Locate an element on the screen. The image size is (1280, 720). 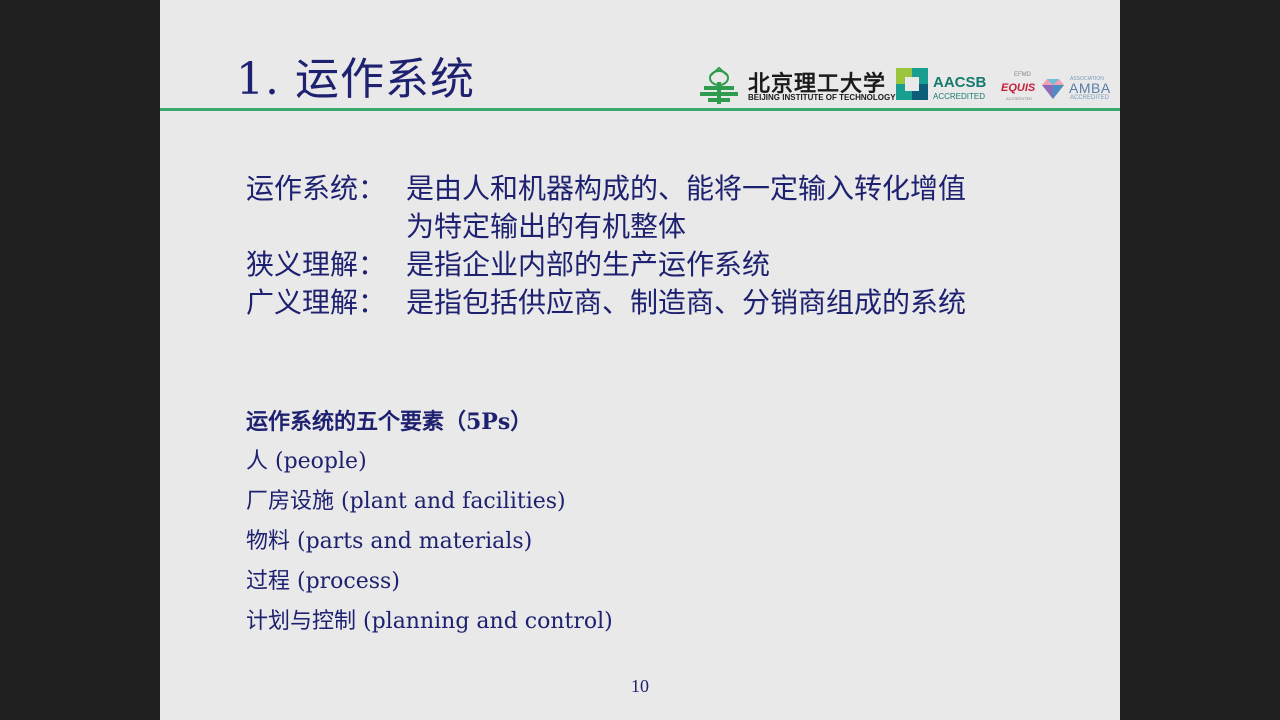
definition-broad: 广义理解： 是指包括供应商、制造商、分销商组成的系统 is located at coordinates (606, 303).